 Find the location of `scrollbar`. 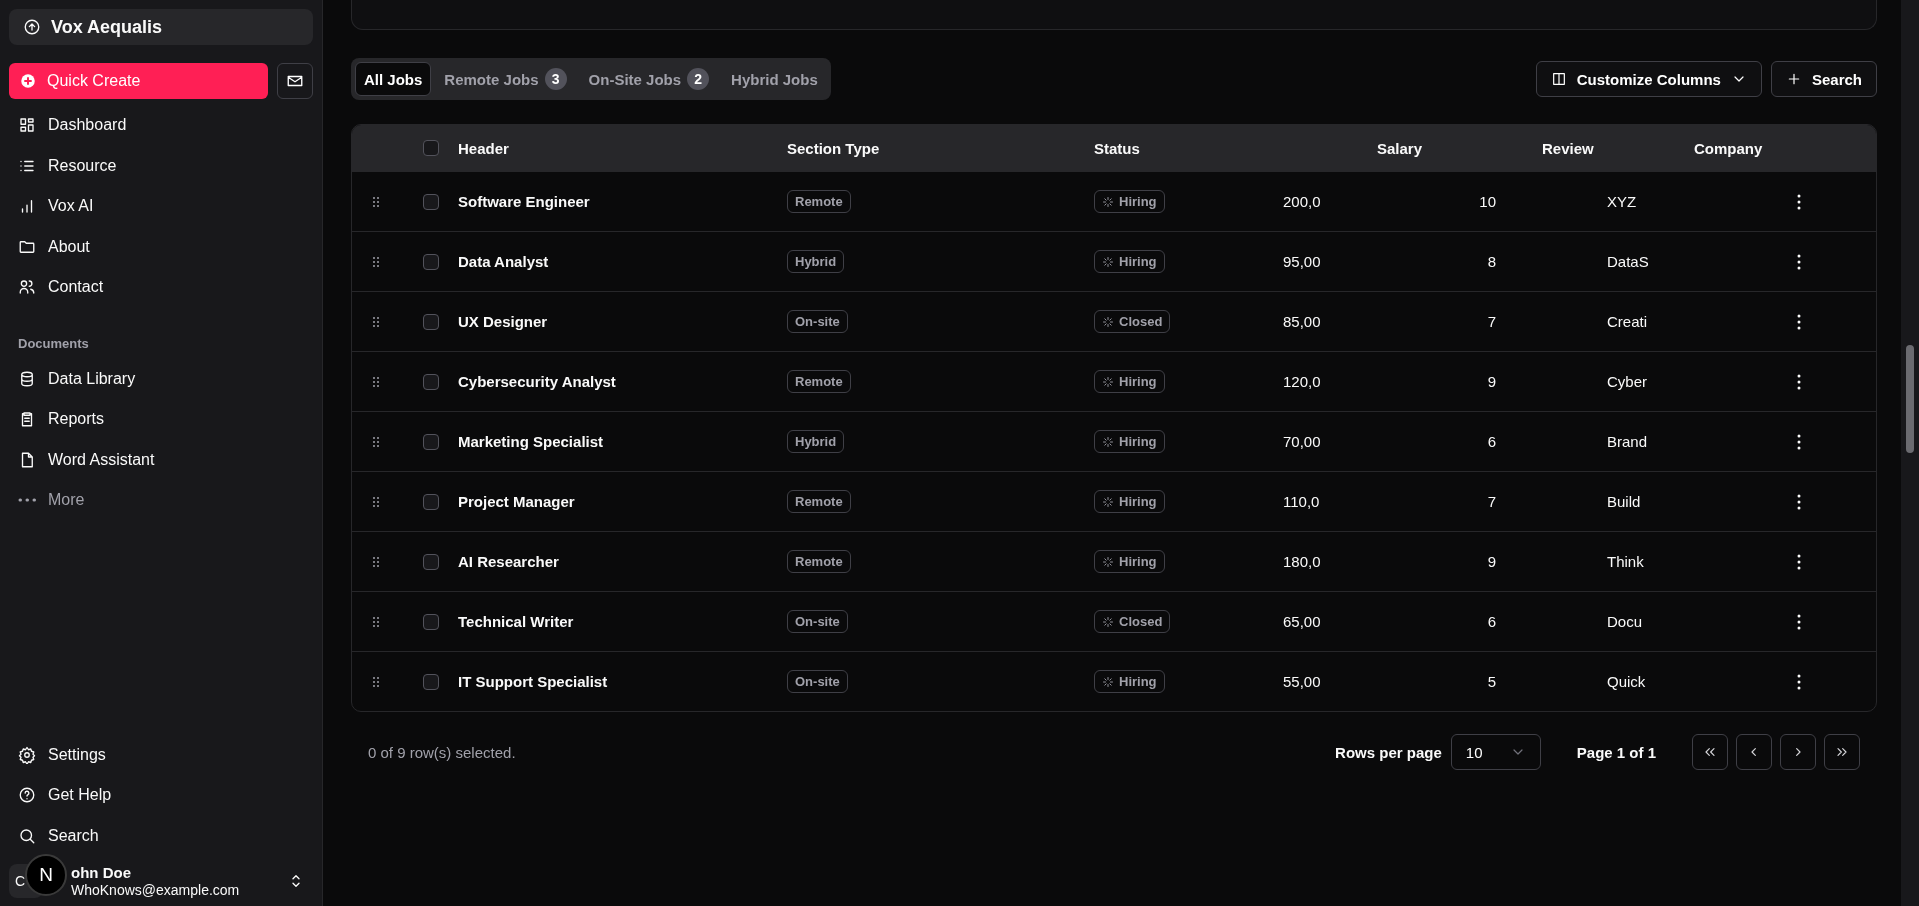

scrollbar is located at coordinates (1910, 453).